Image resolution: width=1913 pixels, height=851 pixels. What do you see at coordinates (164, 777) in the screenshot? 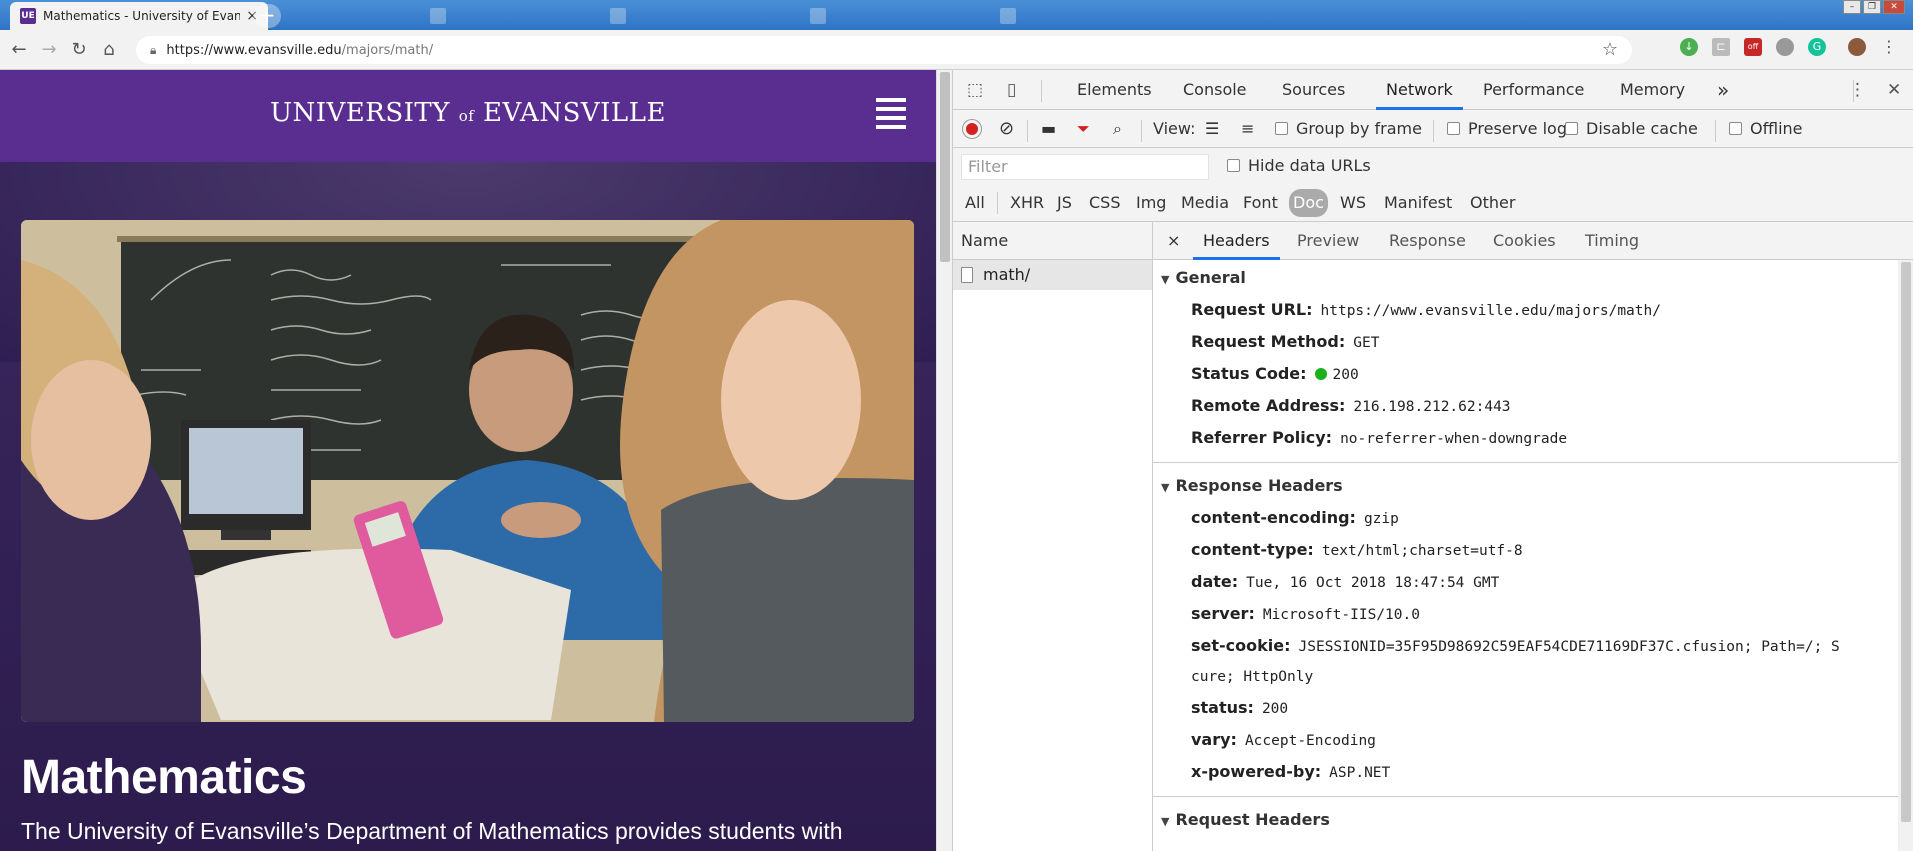
I see `page-title: Mathematics` at bounding box center [164, 777].